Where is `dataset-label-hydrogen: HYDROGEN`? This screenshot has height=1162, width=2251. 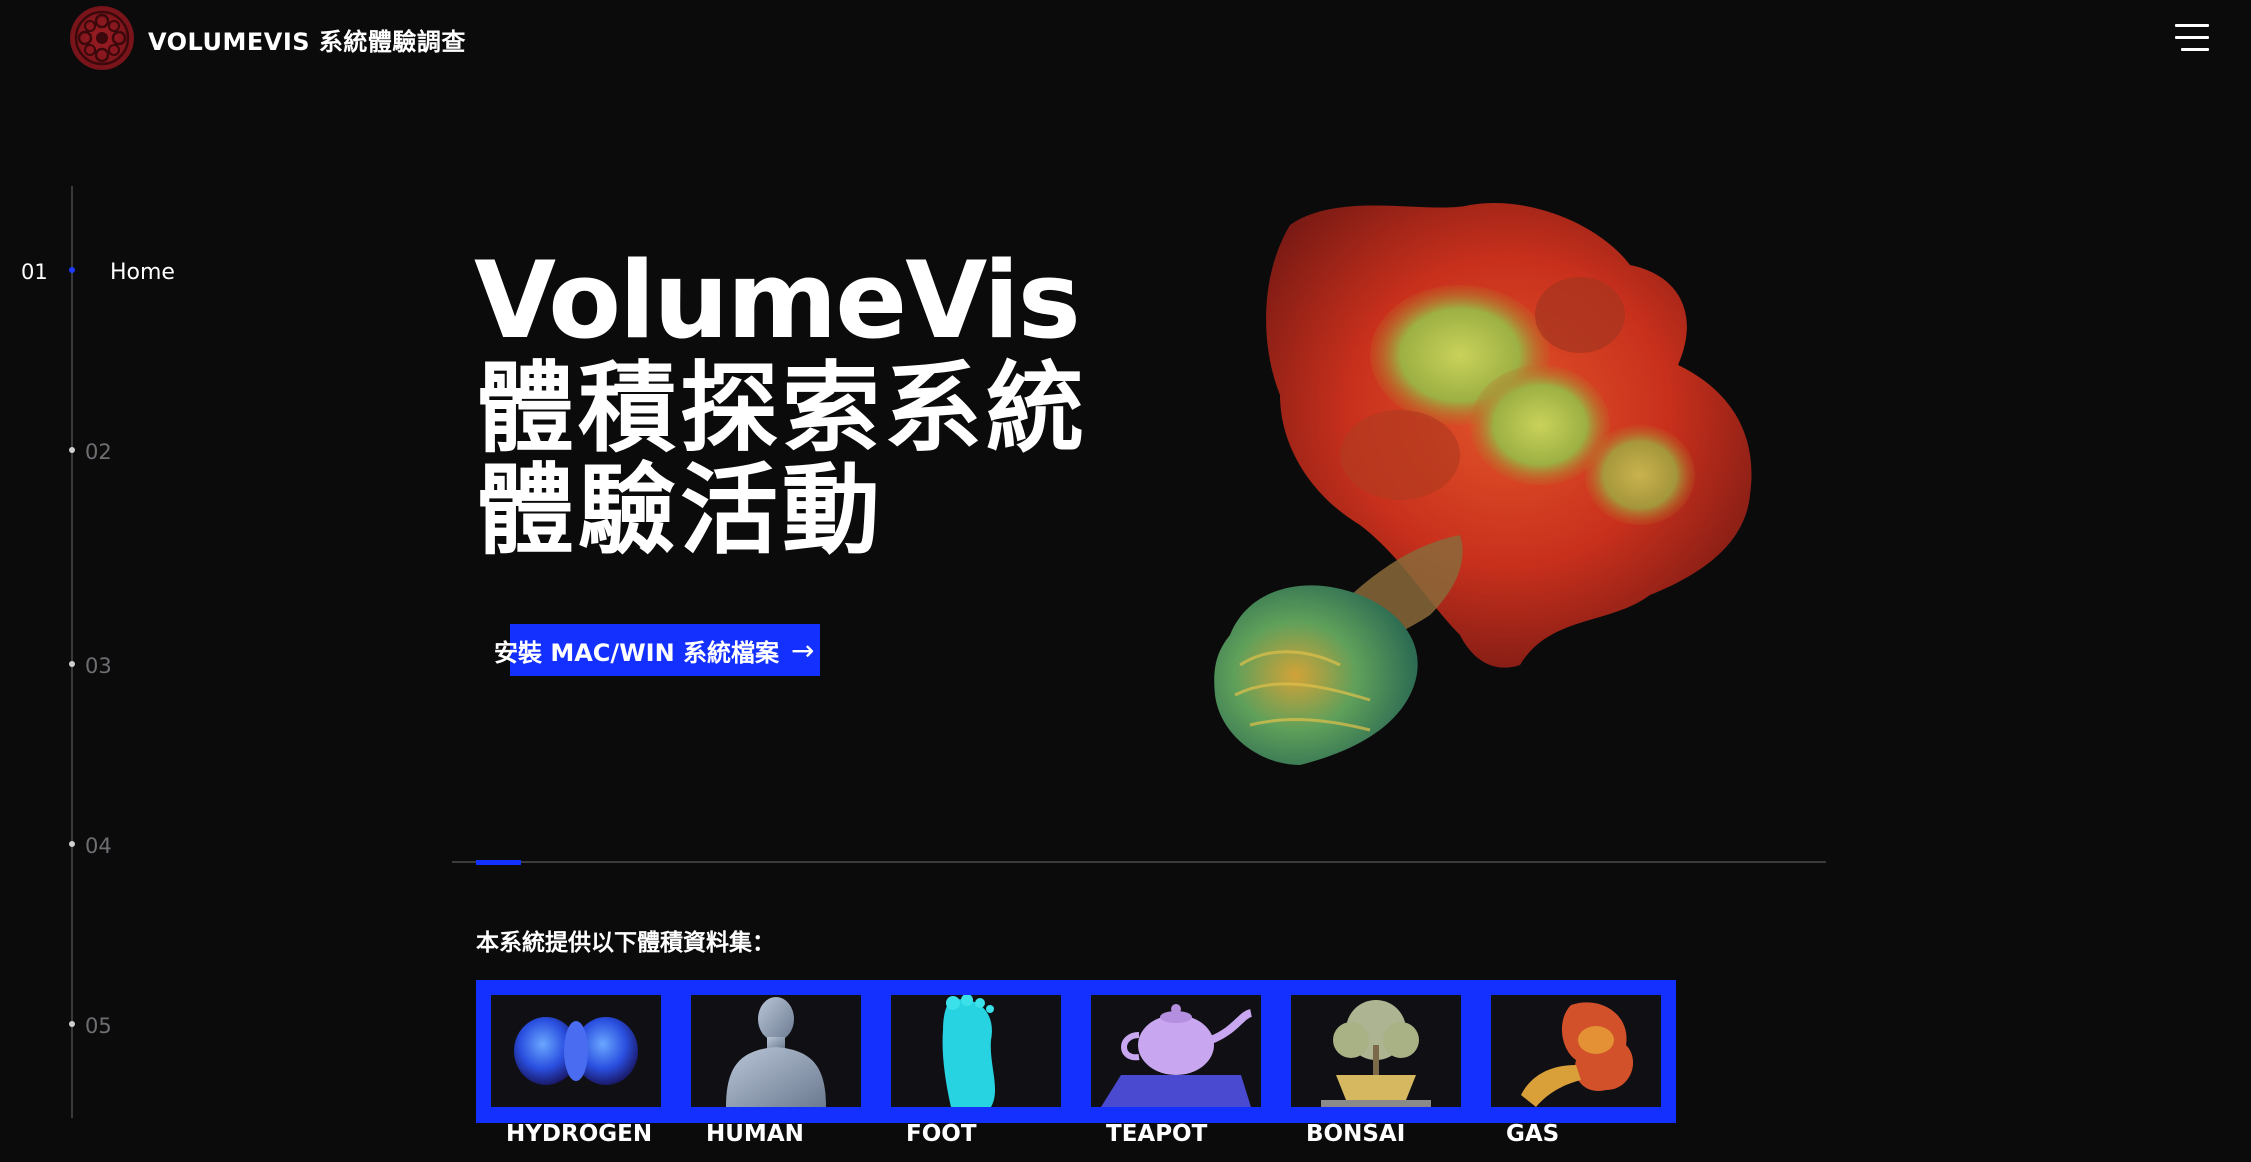 dataset-label-hydrogen: HYDROGEN is located at coordinates (579, 1134).